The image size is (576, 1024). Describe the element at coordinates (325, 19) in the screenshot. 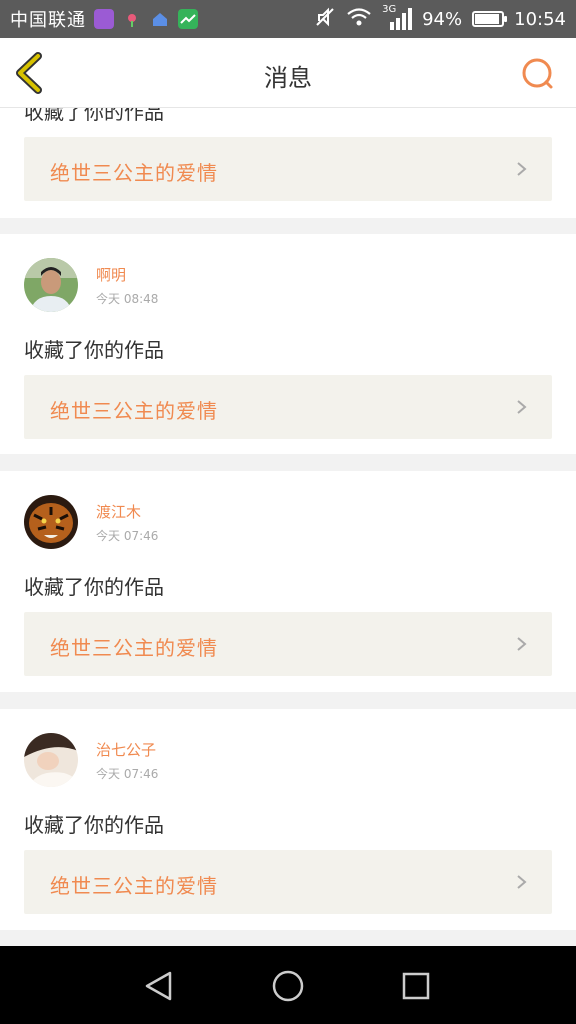

I see `mute-icon` at that location.